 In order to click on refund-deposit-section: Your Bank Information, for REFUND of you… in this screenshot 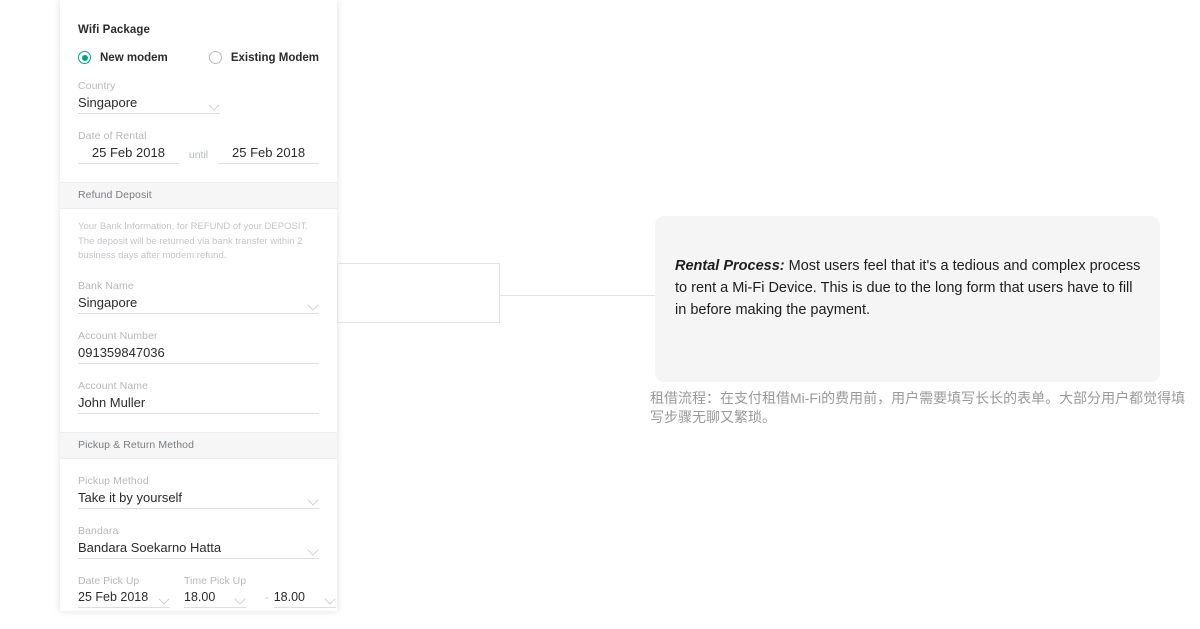, I will do `click(198, 317)`.